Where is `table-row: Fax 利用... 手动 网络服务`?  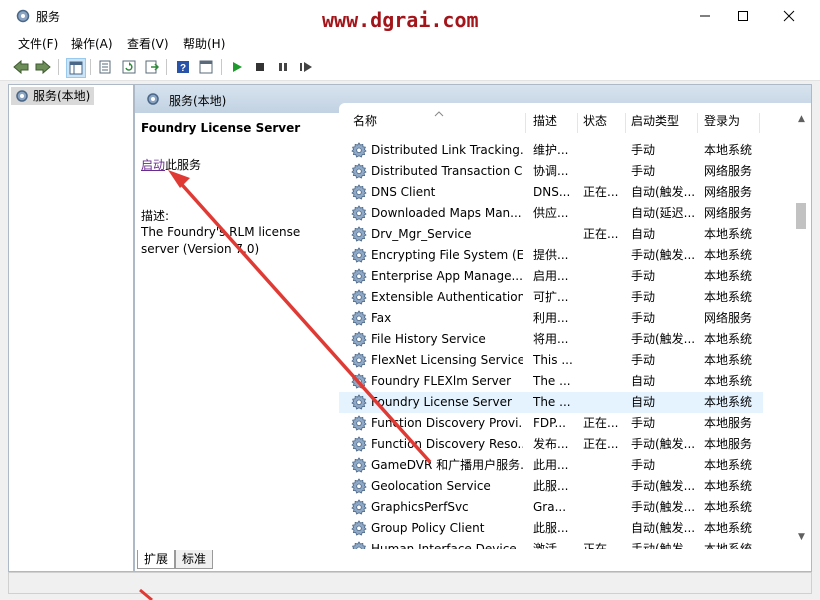
table-row: Fax 利用... 手动 网络服务 is located at coordinates (551, 318).